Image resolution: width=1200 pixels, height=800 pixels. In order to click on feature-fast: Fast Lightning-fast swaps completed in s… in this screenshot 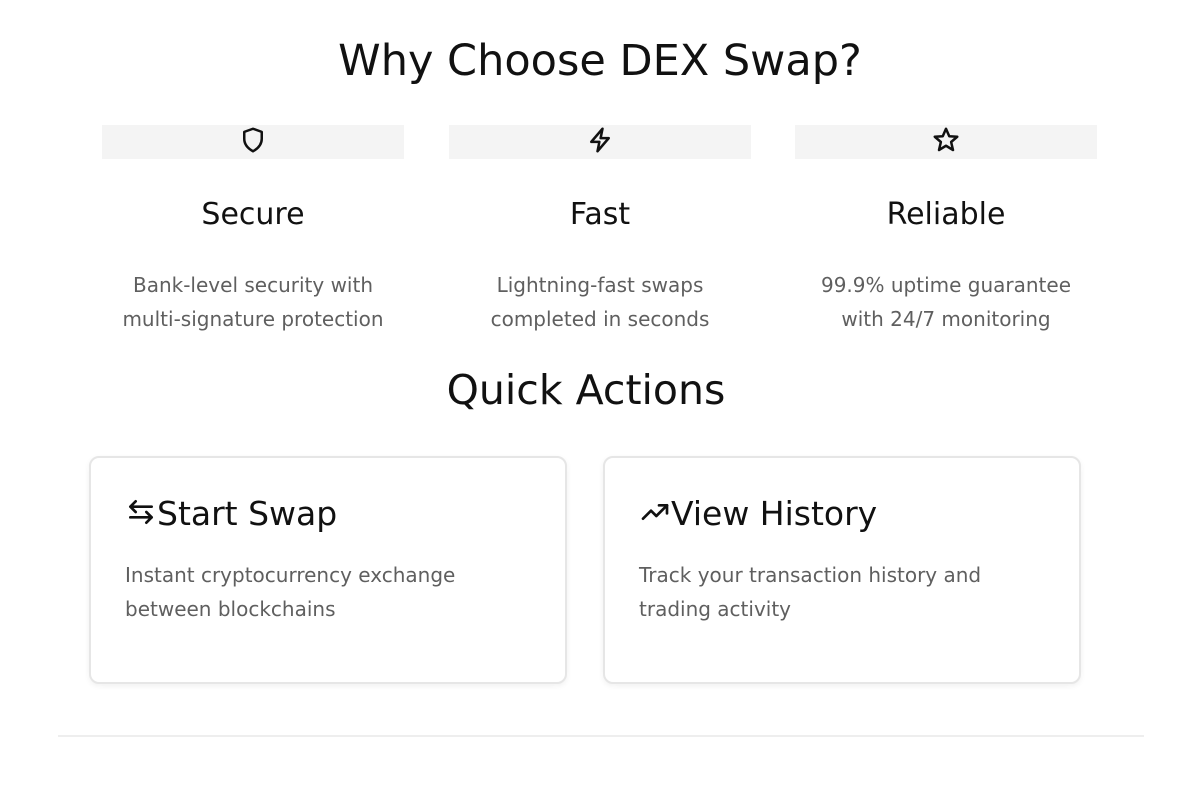, I will do `click(600, 230)`.